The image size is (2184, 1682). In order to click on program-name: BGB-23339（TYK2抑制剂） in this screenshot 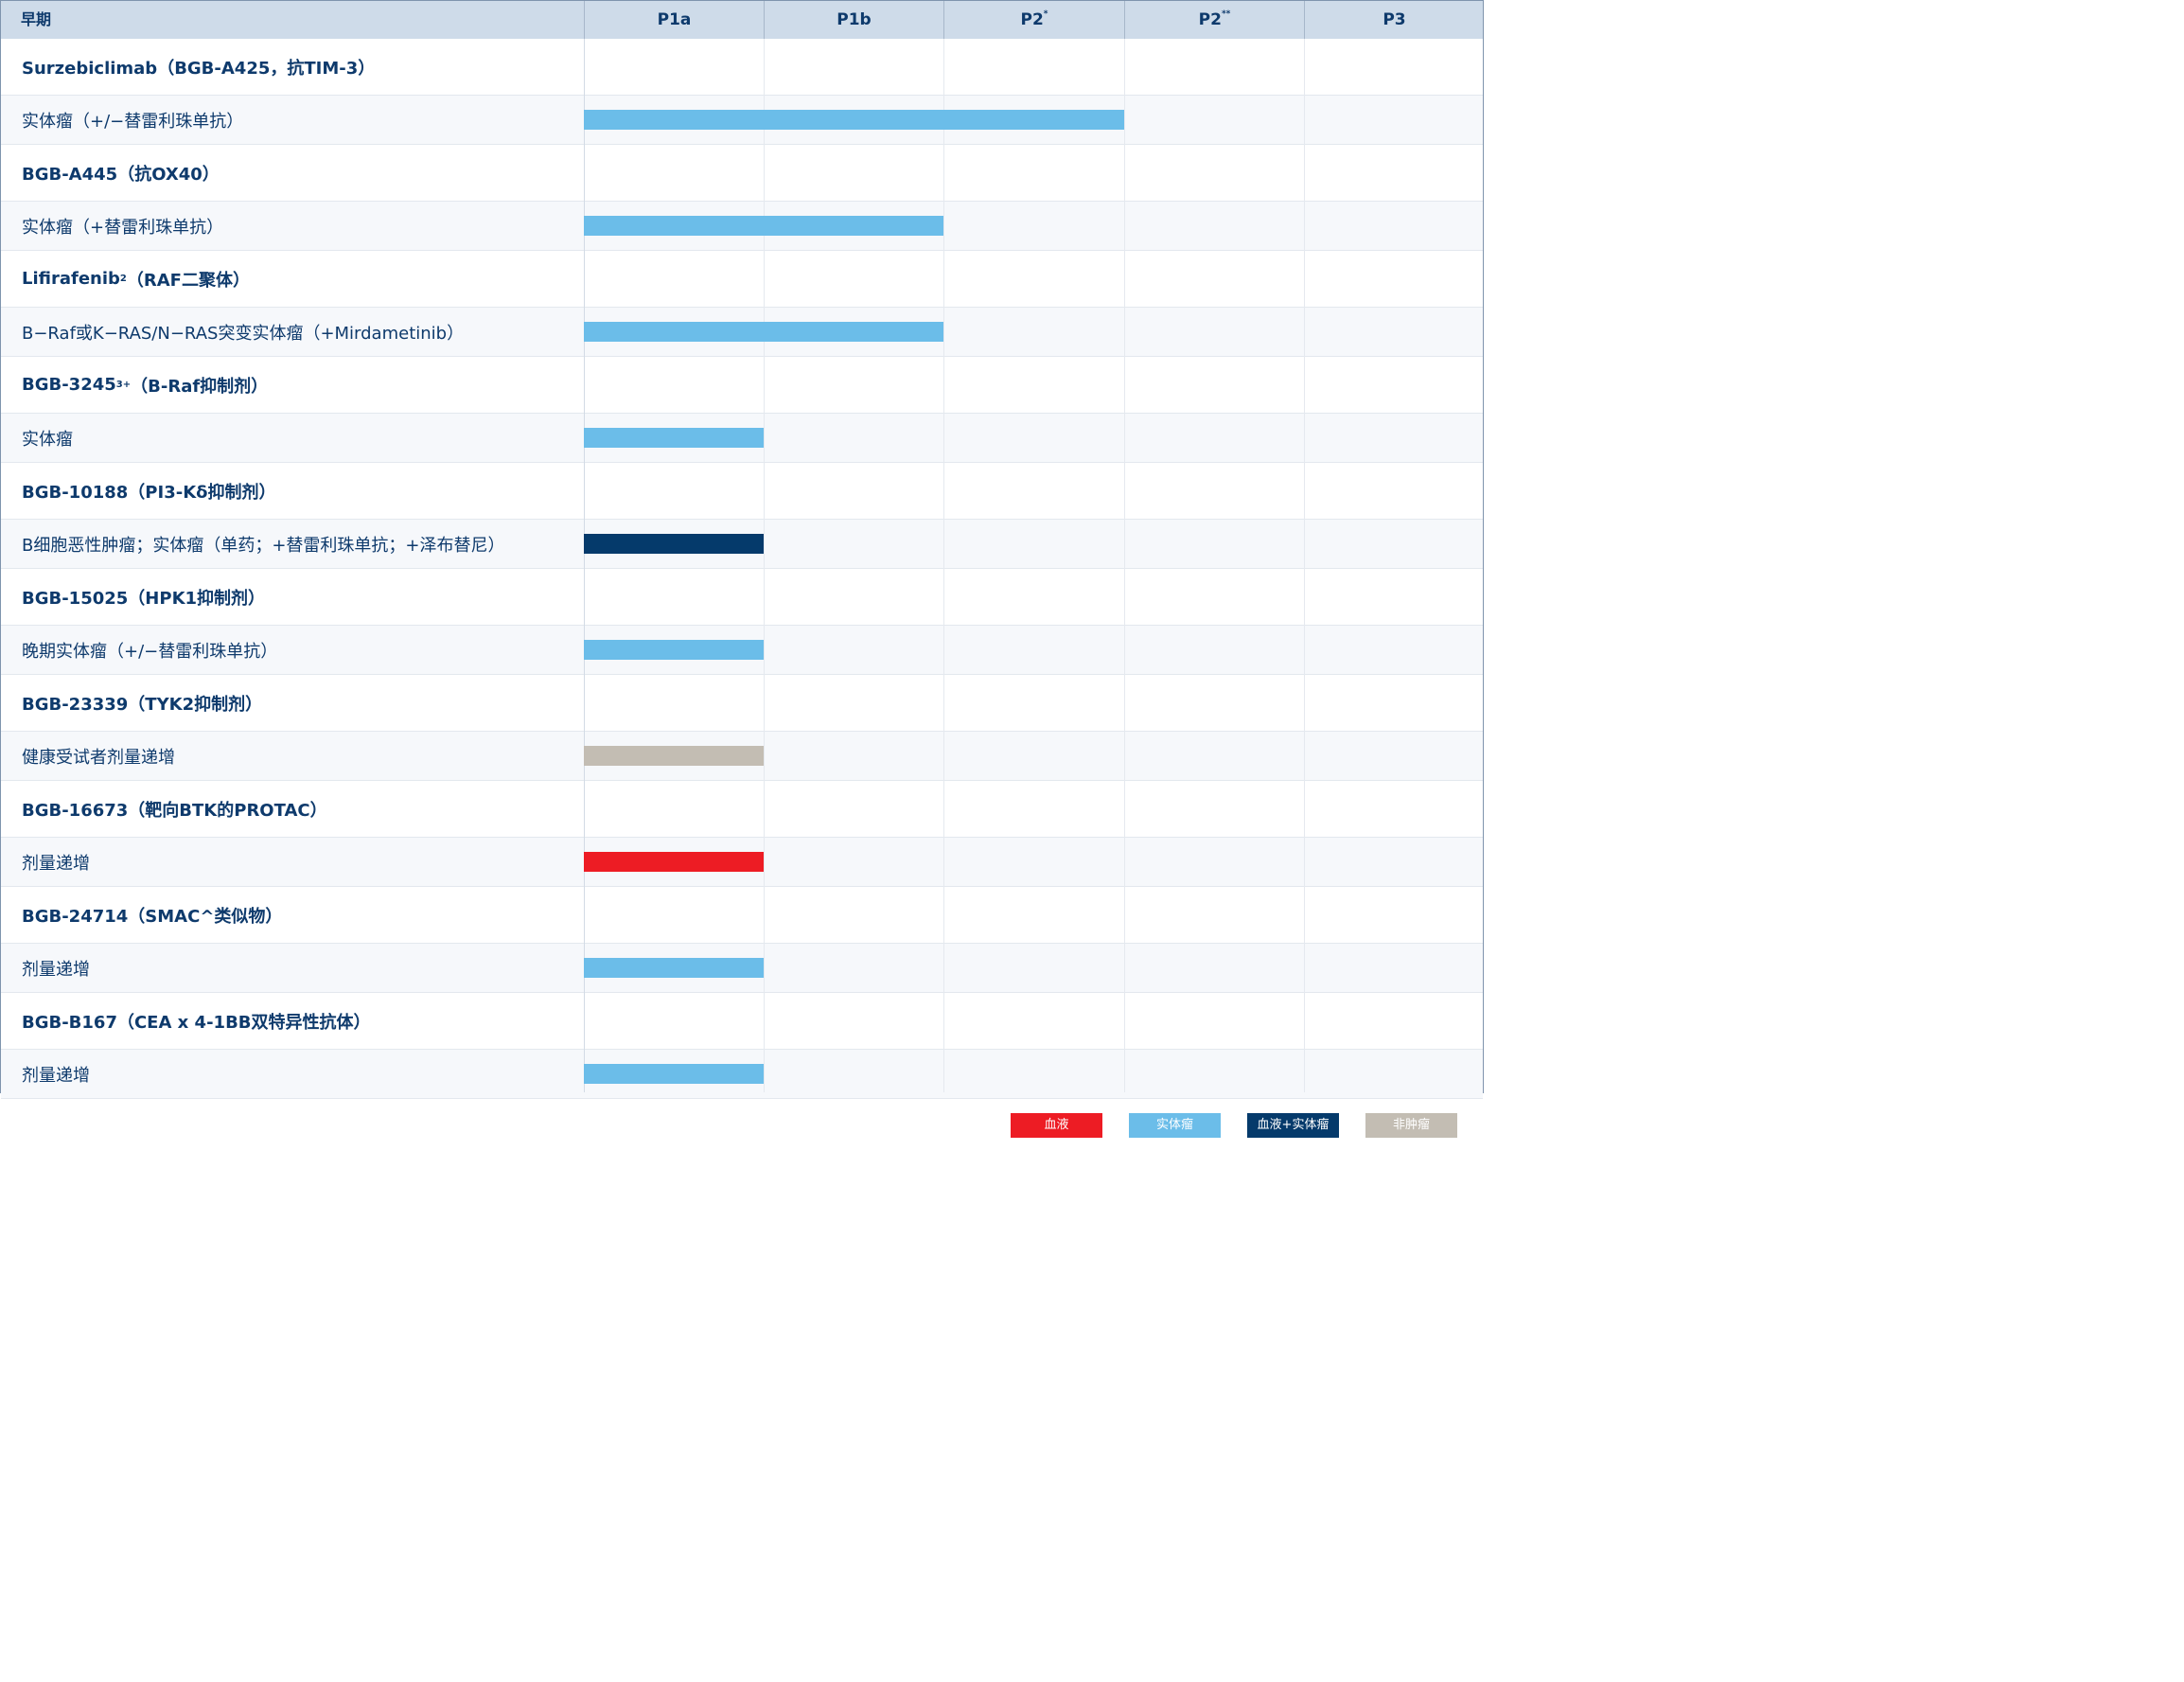, I will do `click(142, 703)`.